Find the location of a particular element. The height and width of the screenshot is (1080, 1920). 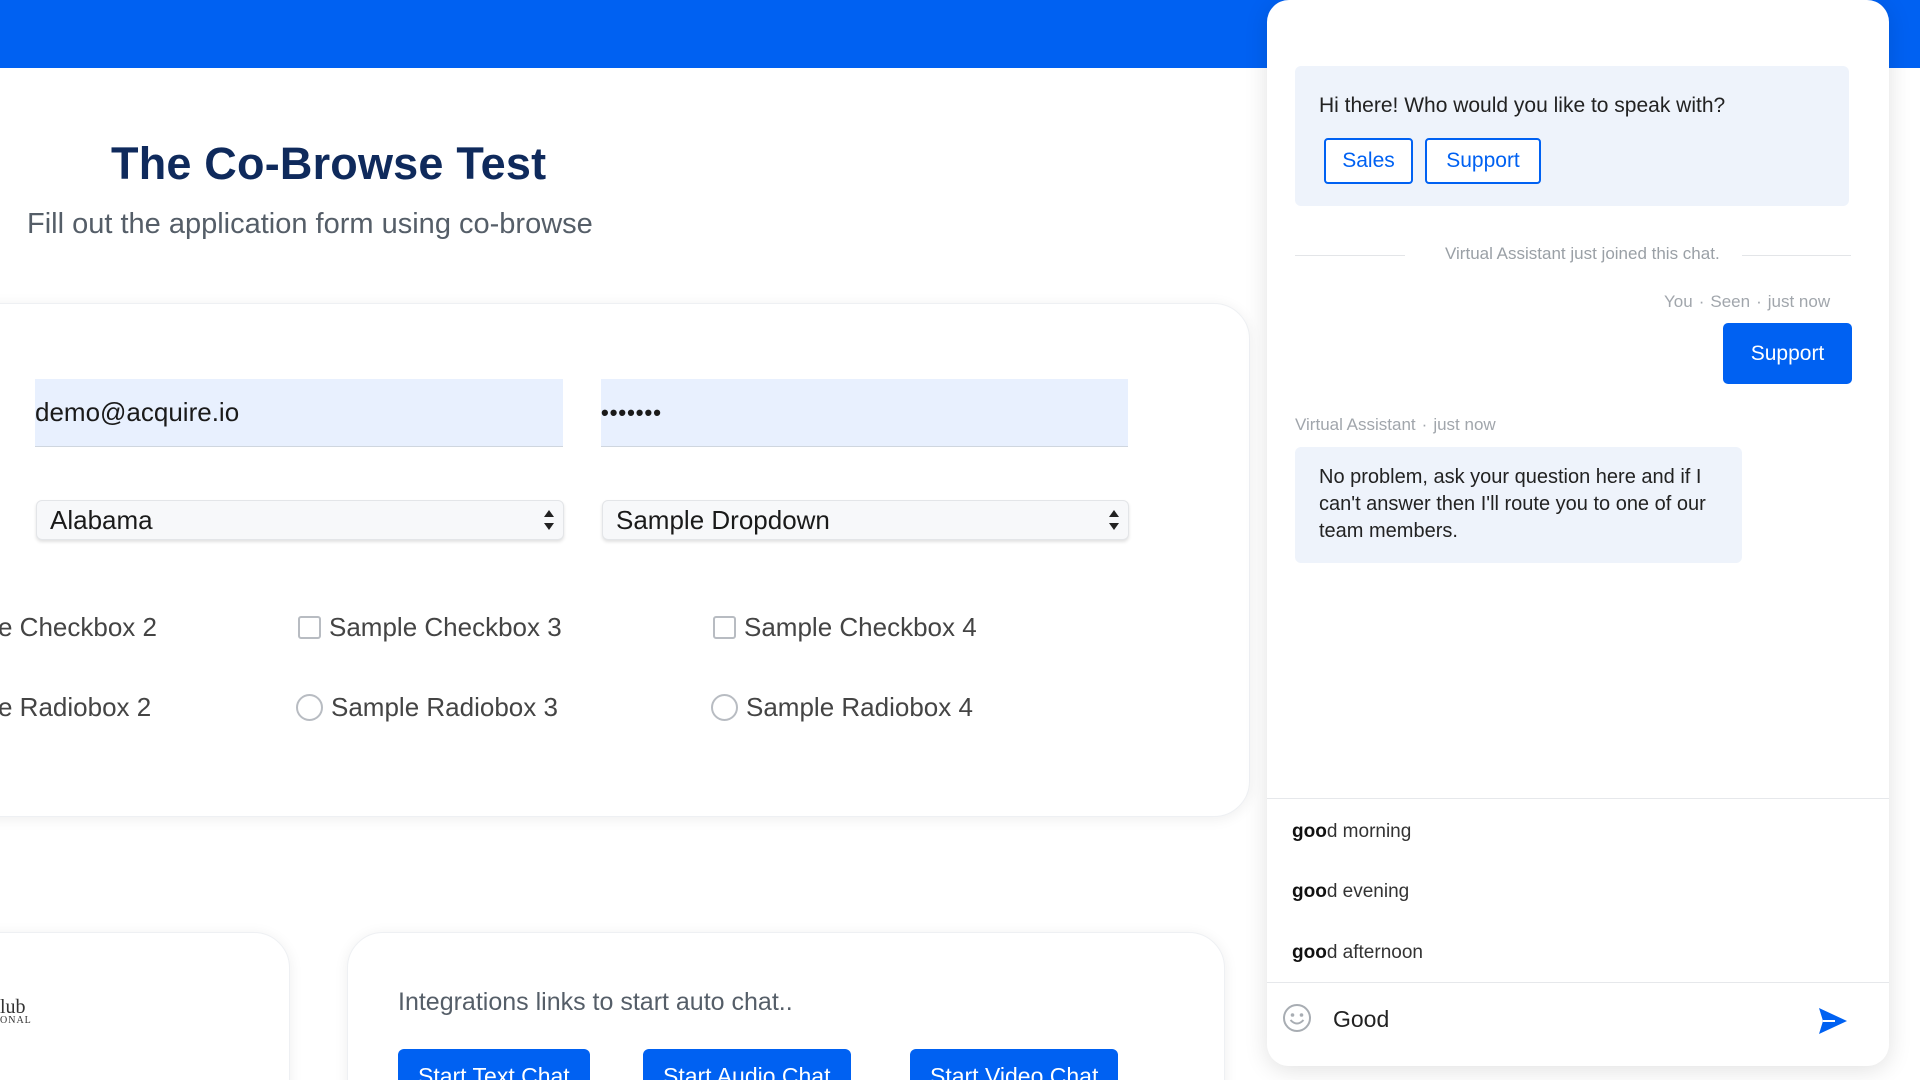

checkbox-2-label: e Checkbox 2 is located at coordinates (78, 627).